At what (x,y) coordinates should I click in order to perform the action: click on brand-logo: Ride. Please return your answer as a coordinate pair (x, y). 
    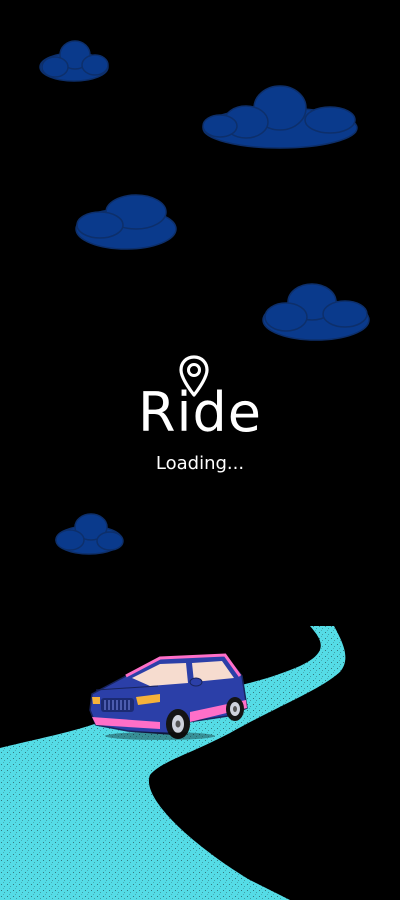
    Looking at the image, I should click on (200, 400).